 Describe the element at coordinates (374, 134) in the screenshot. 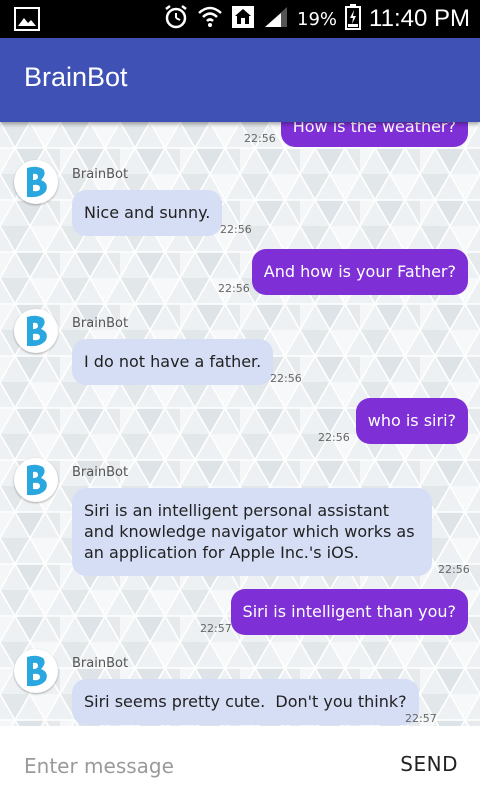

I see `user-message-bubble: How is the weather?` at that location.